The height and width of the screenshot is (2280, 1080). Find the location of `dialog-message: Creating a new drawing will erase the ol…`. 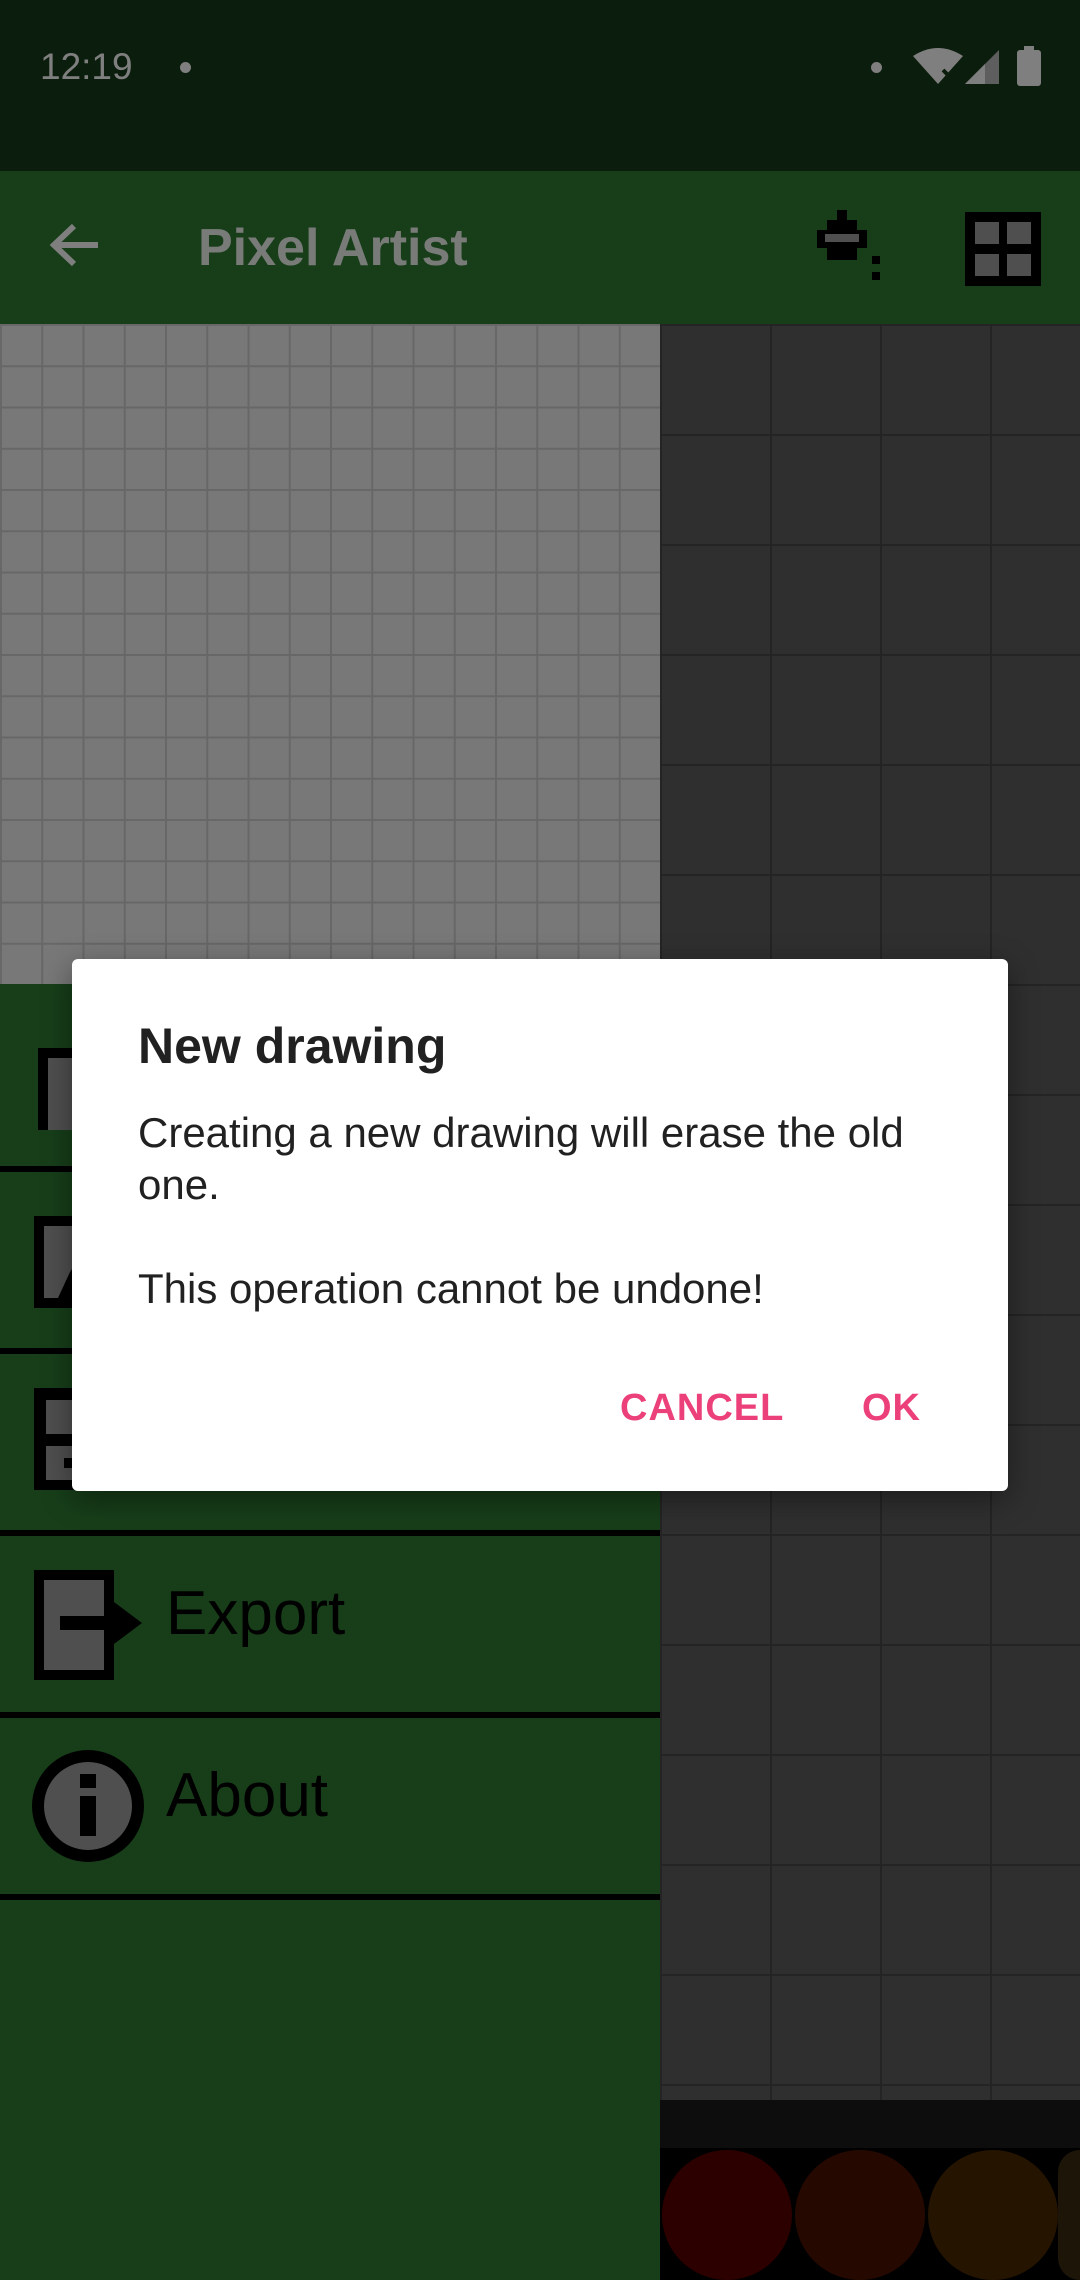

dialog-message: Creating a new drawing will erase the ol… is located at coordinates (521, 1210).